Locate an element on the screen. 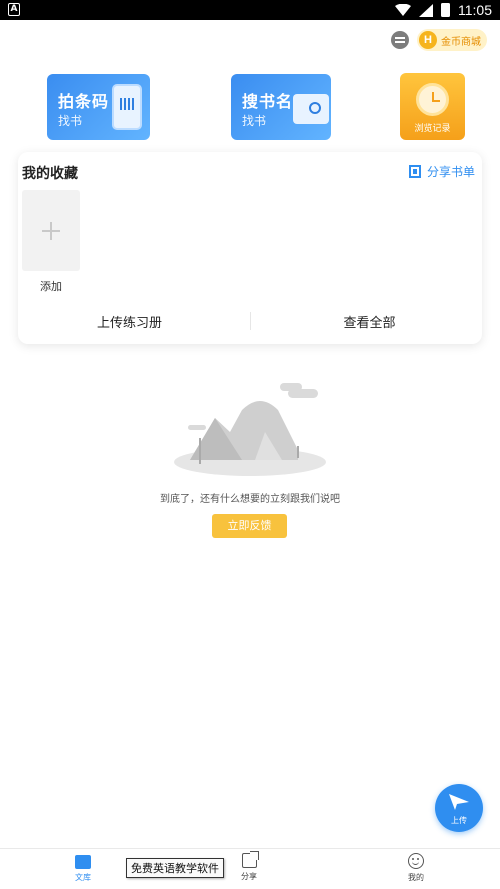 This screenshot has width=500, height=889. add-favorite-button is located at coordinates (51, 230).